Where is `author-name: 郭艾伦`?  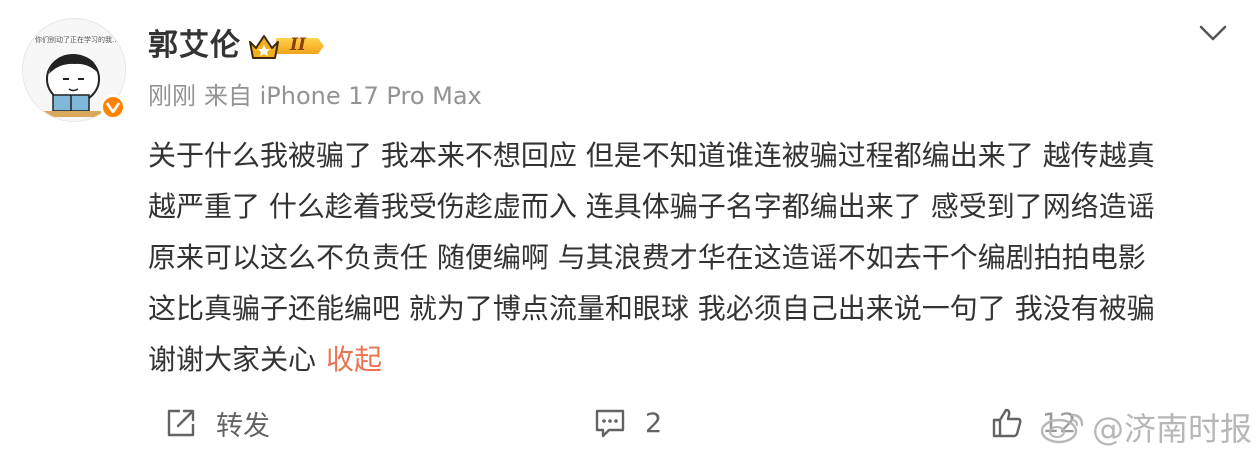
author-name: 郭艾伦 is located at coordinates (194, 46).